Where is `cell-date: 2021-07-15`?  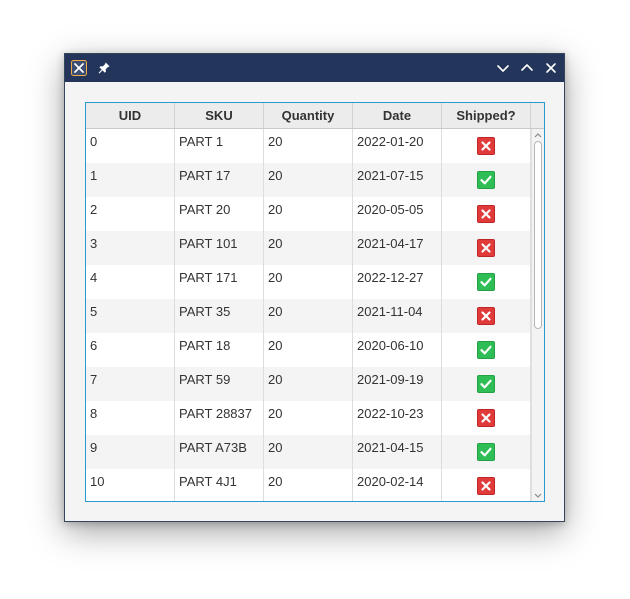
cell-date: 2021-07-15 is located at coordinates (397, 180).